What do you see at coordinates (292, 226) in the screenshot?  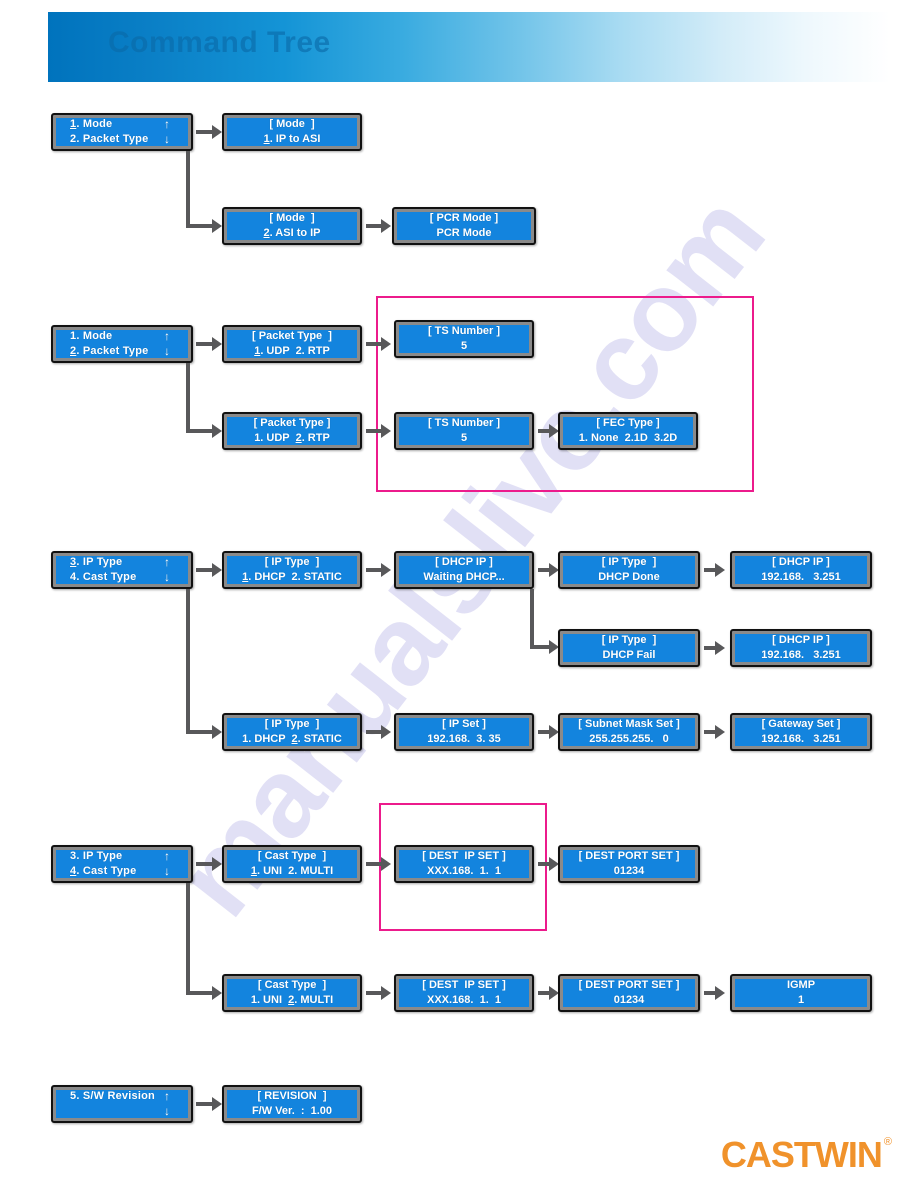 I see `lcd-box-mode-asi-to-ip: [ Mode ] 2. ASI to IP` at bounding box center [292, 226].